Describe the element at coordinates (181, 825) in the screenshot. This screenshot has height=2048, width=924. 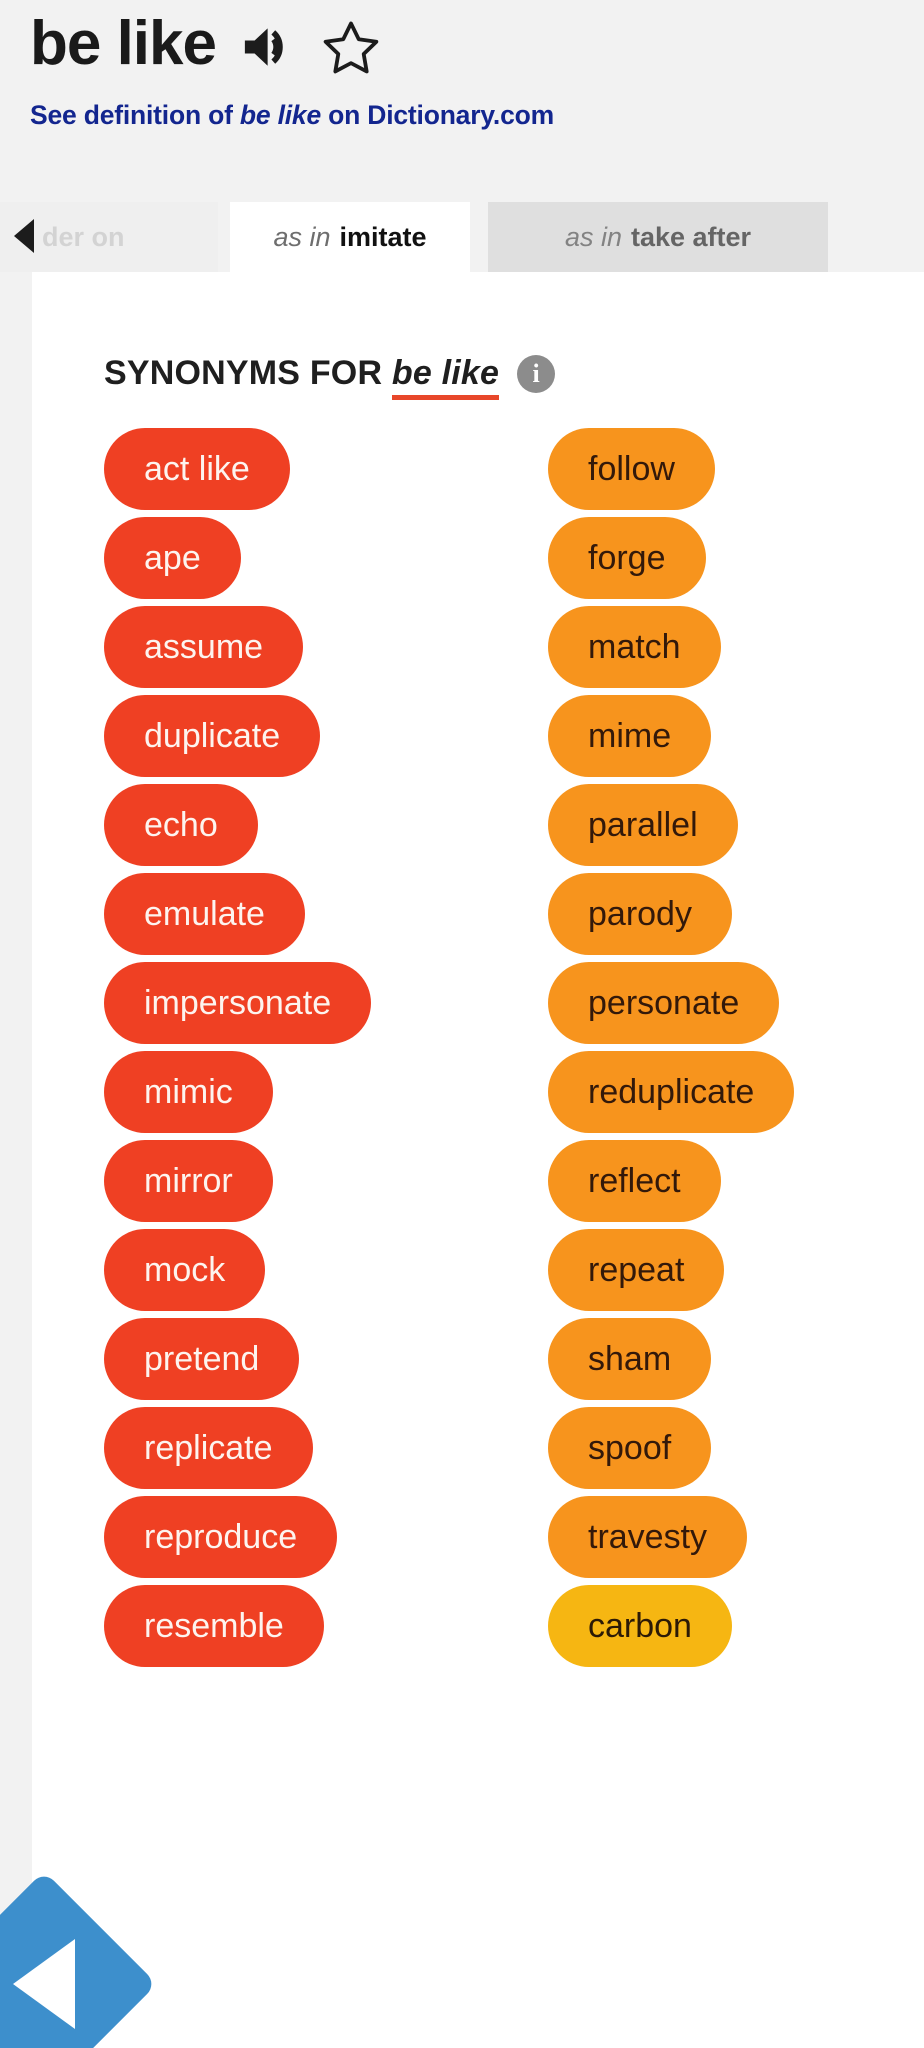
I see `synonym-chip: echo` at that location.